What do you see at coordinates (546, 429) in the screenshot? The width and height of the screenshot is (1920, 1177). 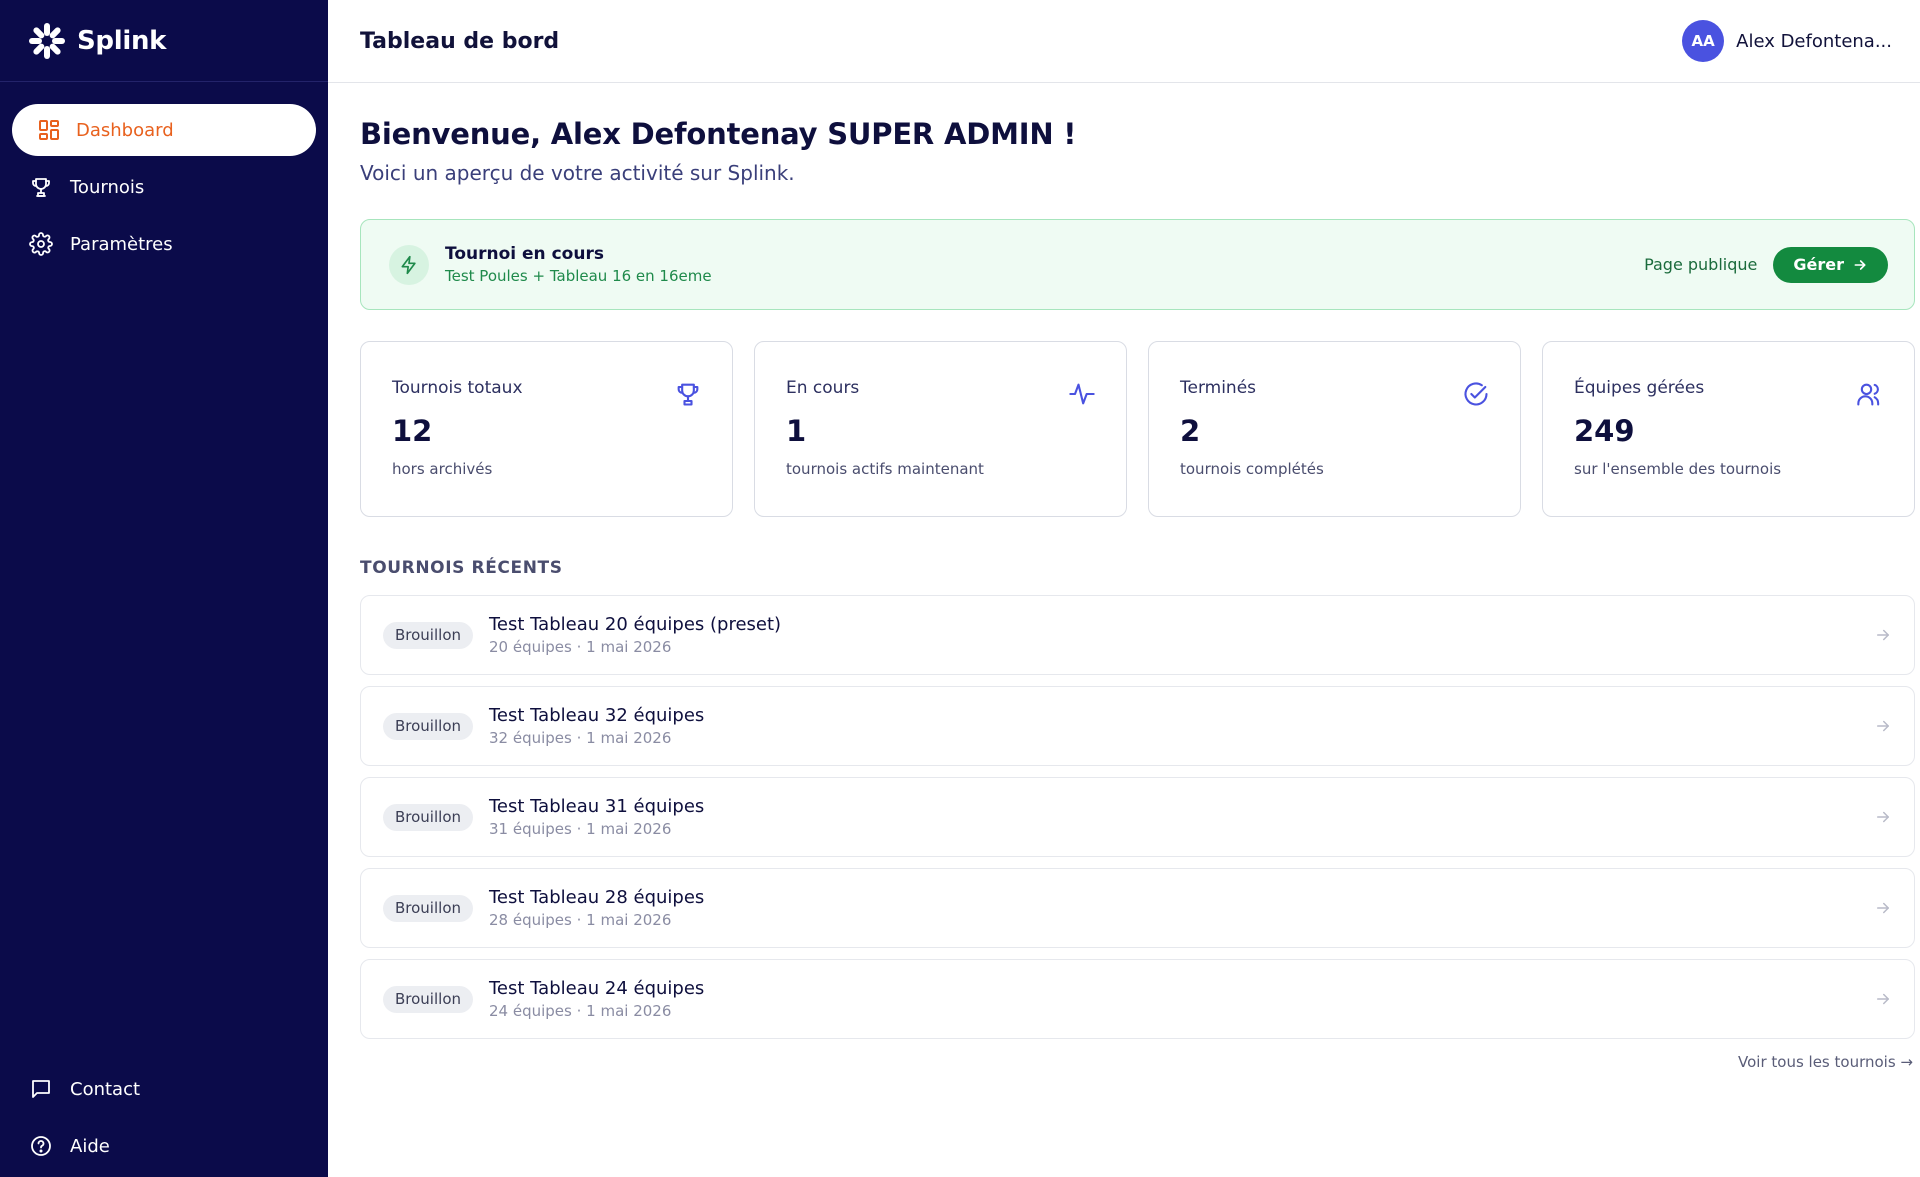 I see `stat-card-total: Tournois totaux 12 hors archivés` at bounding box center [546, 429].